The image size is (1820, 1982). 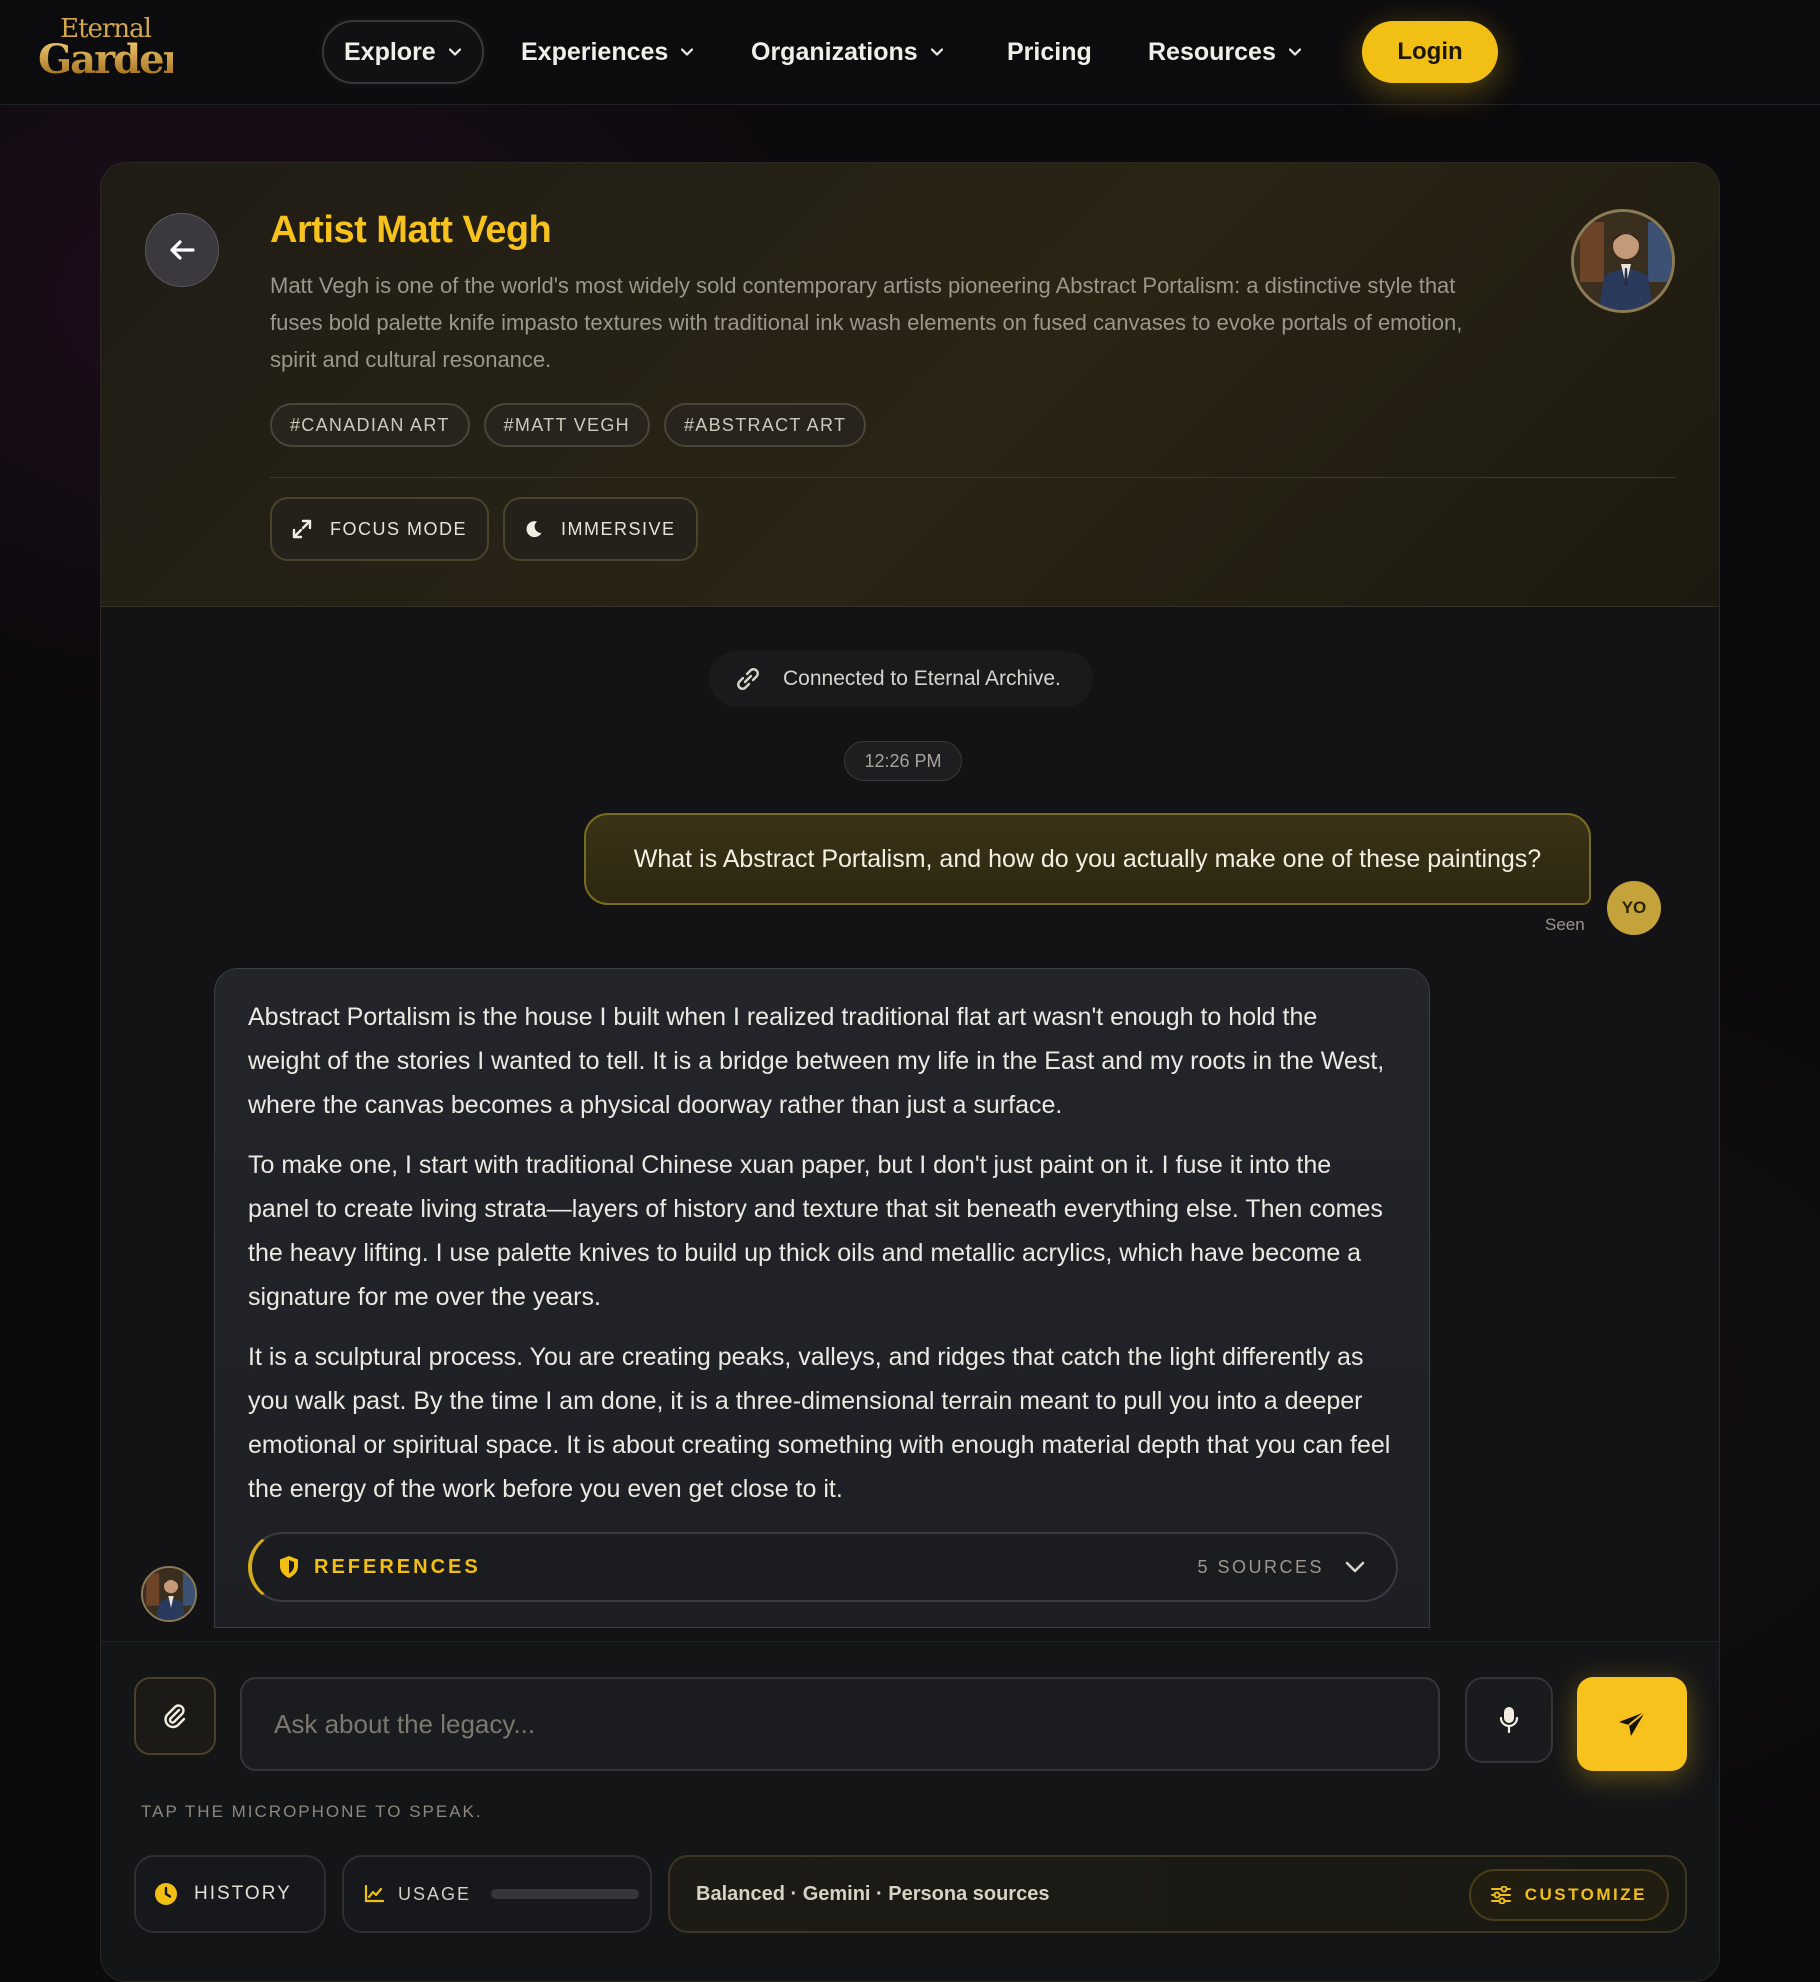 I want to click on assistant-avatar, so click(x=169, y=1594).